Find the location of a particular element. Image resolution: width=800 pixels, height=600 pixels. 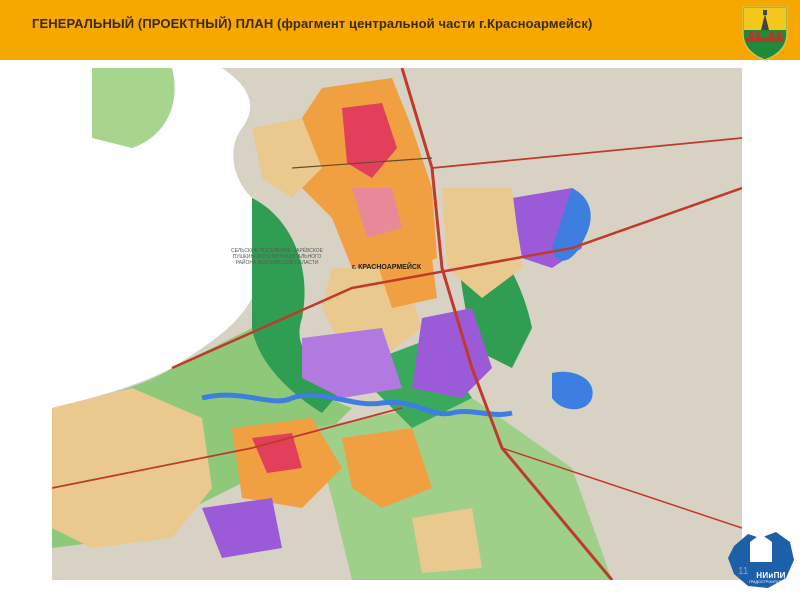

logo-main-text: НИиПИ is located at coordinates (771, 575).